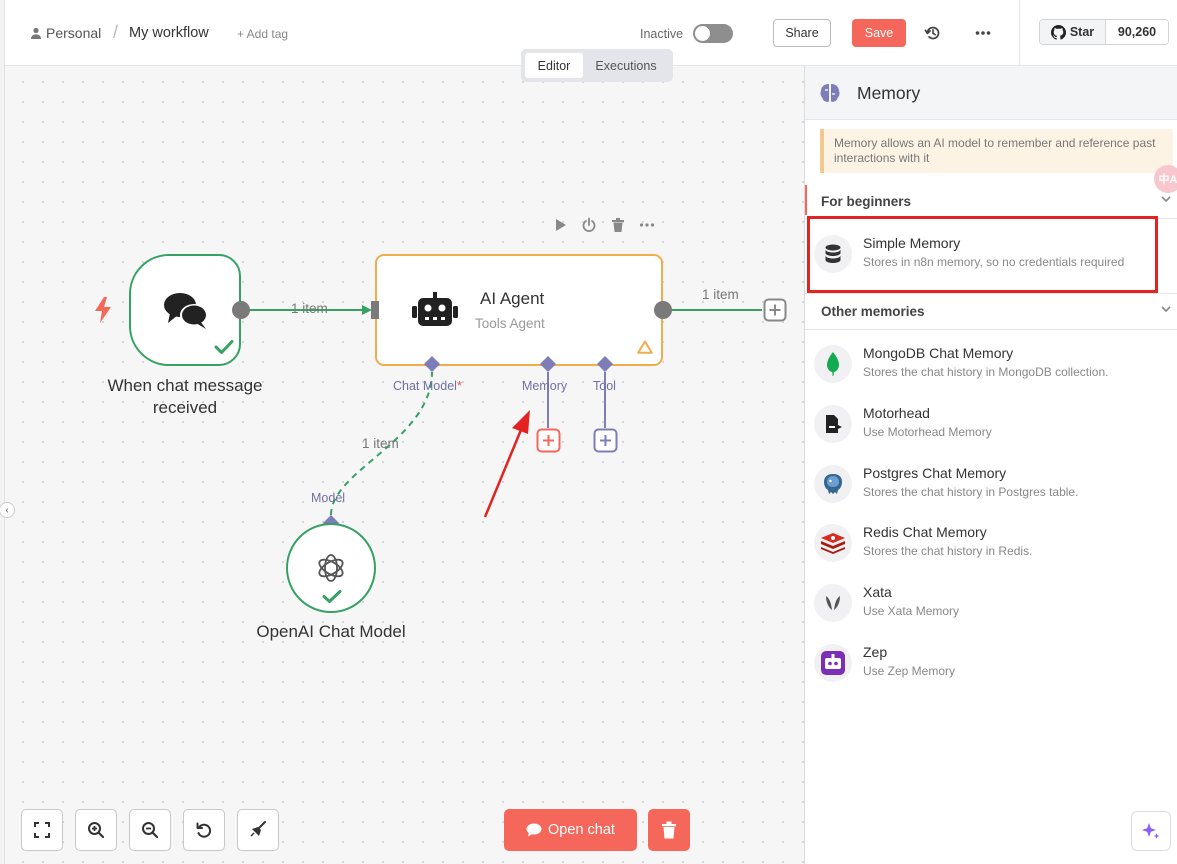 The image size is (1177, 864). I want to click on port-label-tool: Tool, so click(604, 386).